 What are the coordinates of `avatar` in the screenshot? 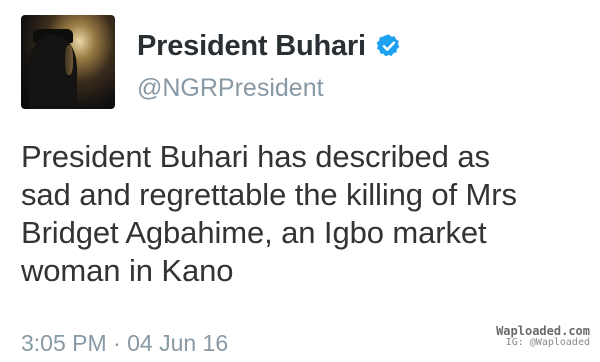 It's located at (68, 62).